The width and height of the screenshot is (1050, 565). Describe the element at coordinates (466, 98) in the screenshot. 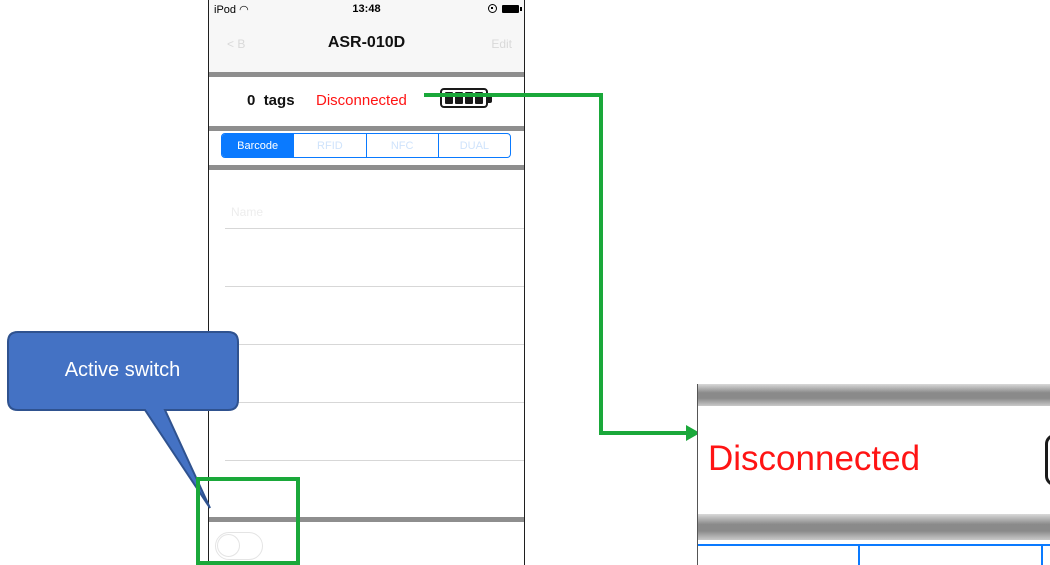

I see `reader-battery-icon` at that location.